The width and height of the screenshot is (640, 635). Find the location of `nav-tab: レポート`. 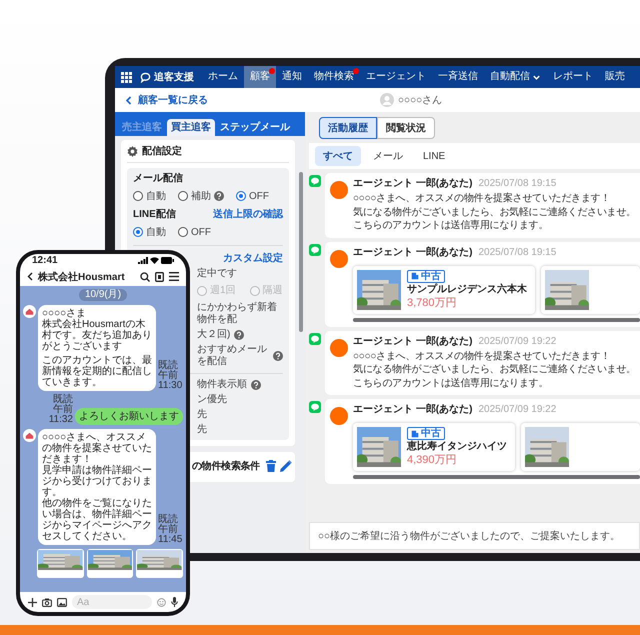

nav-tab: レポート is located at coordinates (573, 77).